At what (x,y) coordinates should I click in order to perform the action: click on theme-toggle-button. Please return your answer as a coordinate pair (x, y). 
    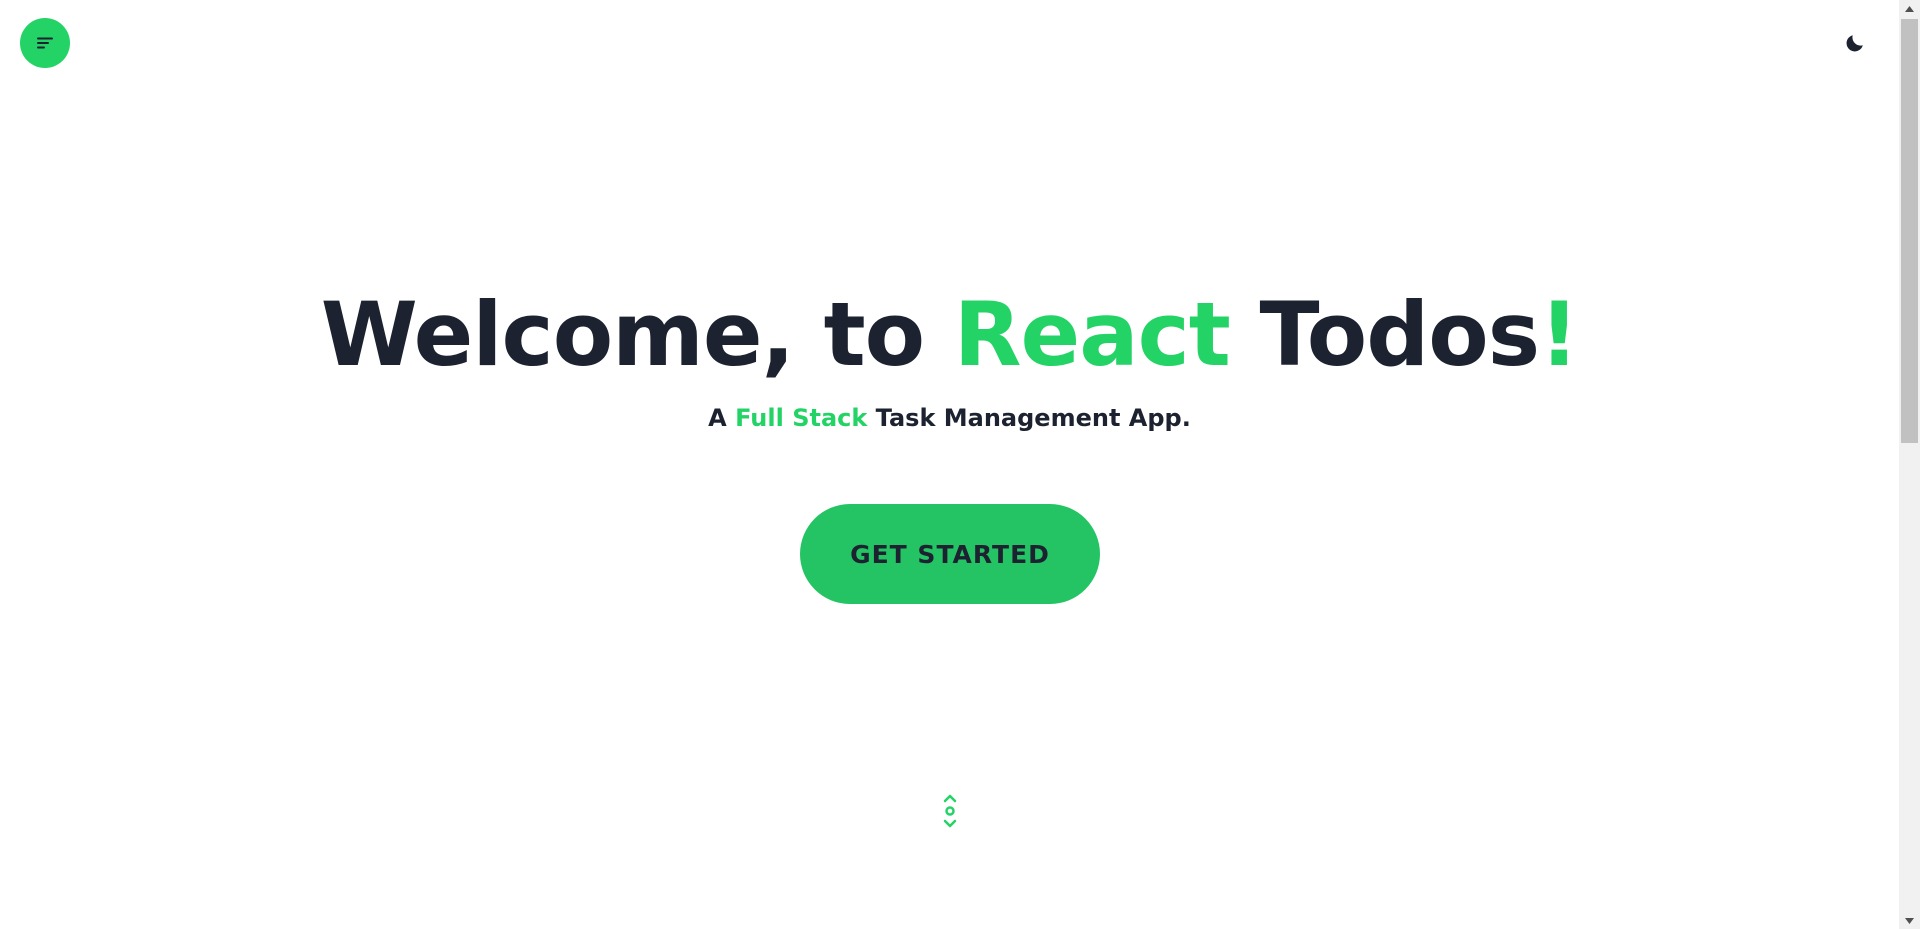
    Looking at the image, I should click on (1855, 43).